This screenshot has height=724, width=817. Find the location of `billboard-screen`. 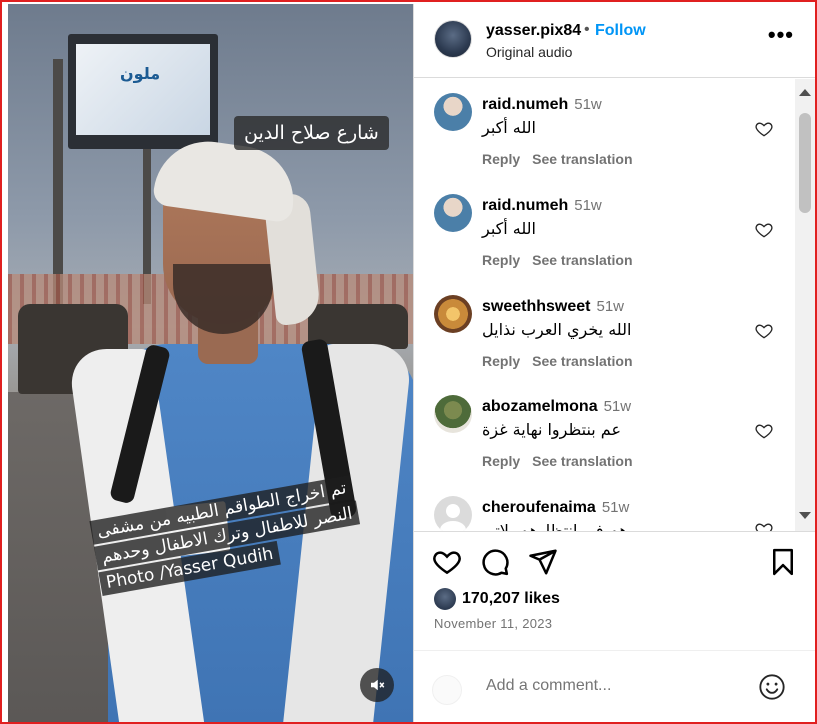

billboard-screen is located at coordinates (143, 89).